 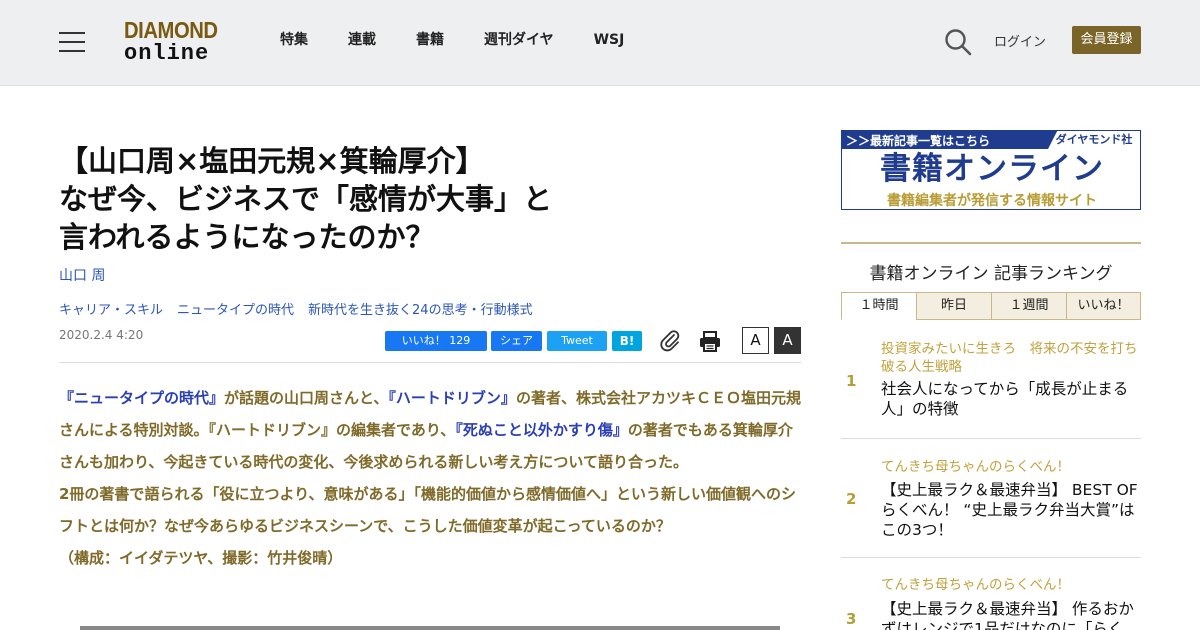 I want to click on publish-date: 2020.2.4 4:20, so click(x=101, y=335).